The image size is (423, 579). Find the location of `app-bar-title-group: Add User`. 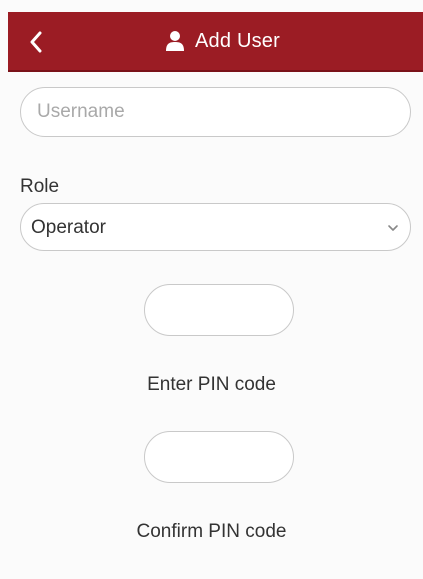

app-bar-title-group: Add User is located at coordinates (215, 41).